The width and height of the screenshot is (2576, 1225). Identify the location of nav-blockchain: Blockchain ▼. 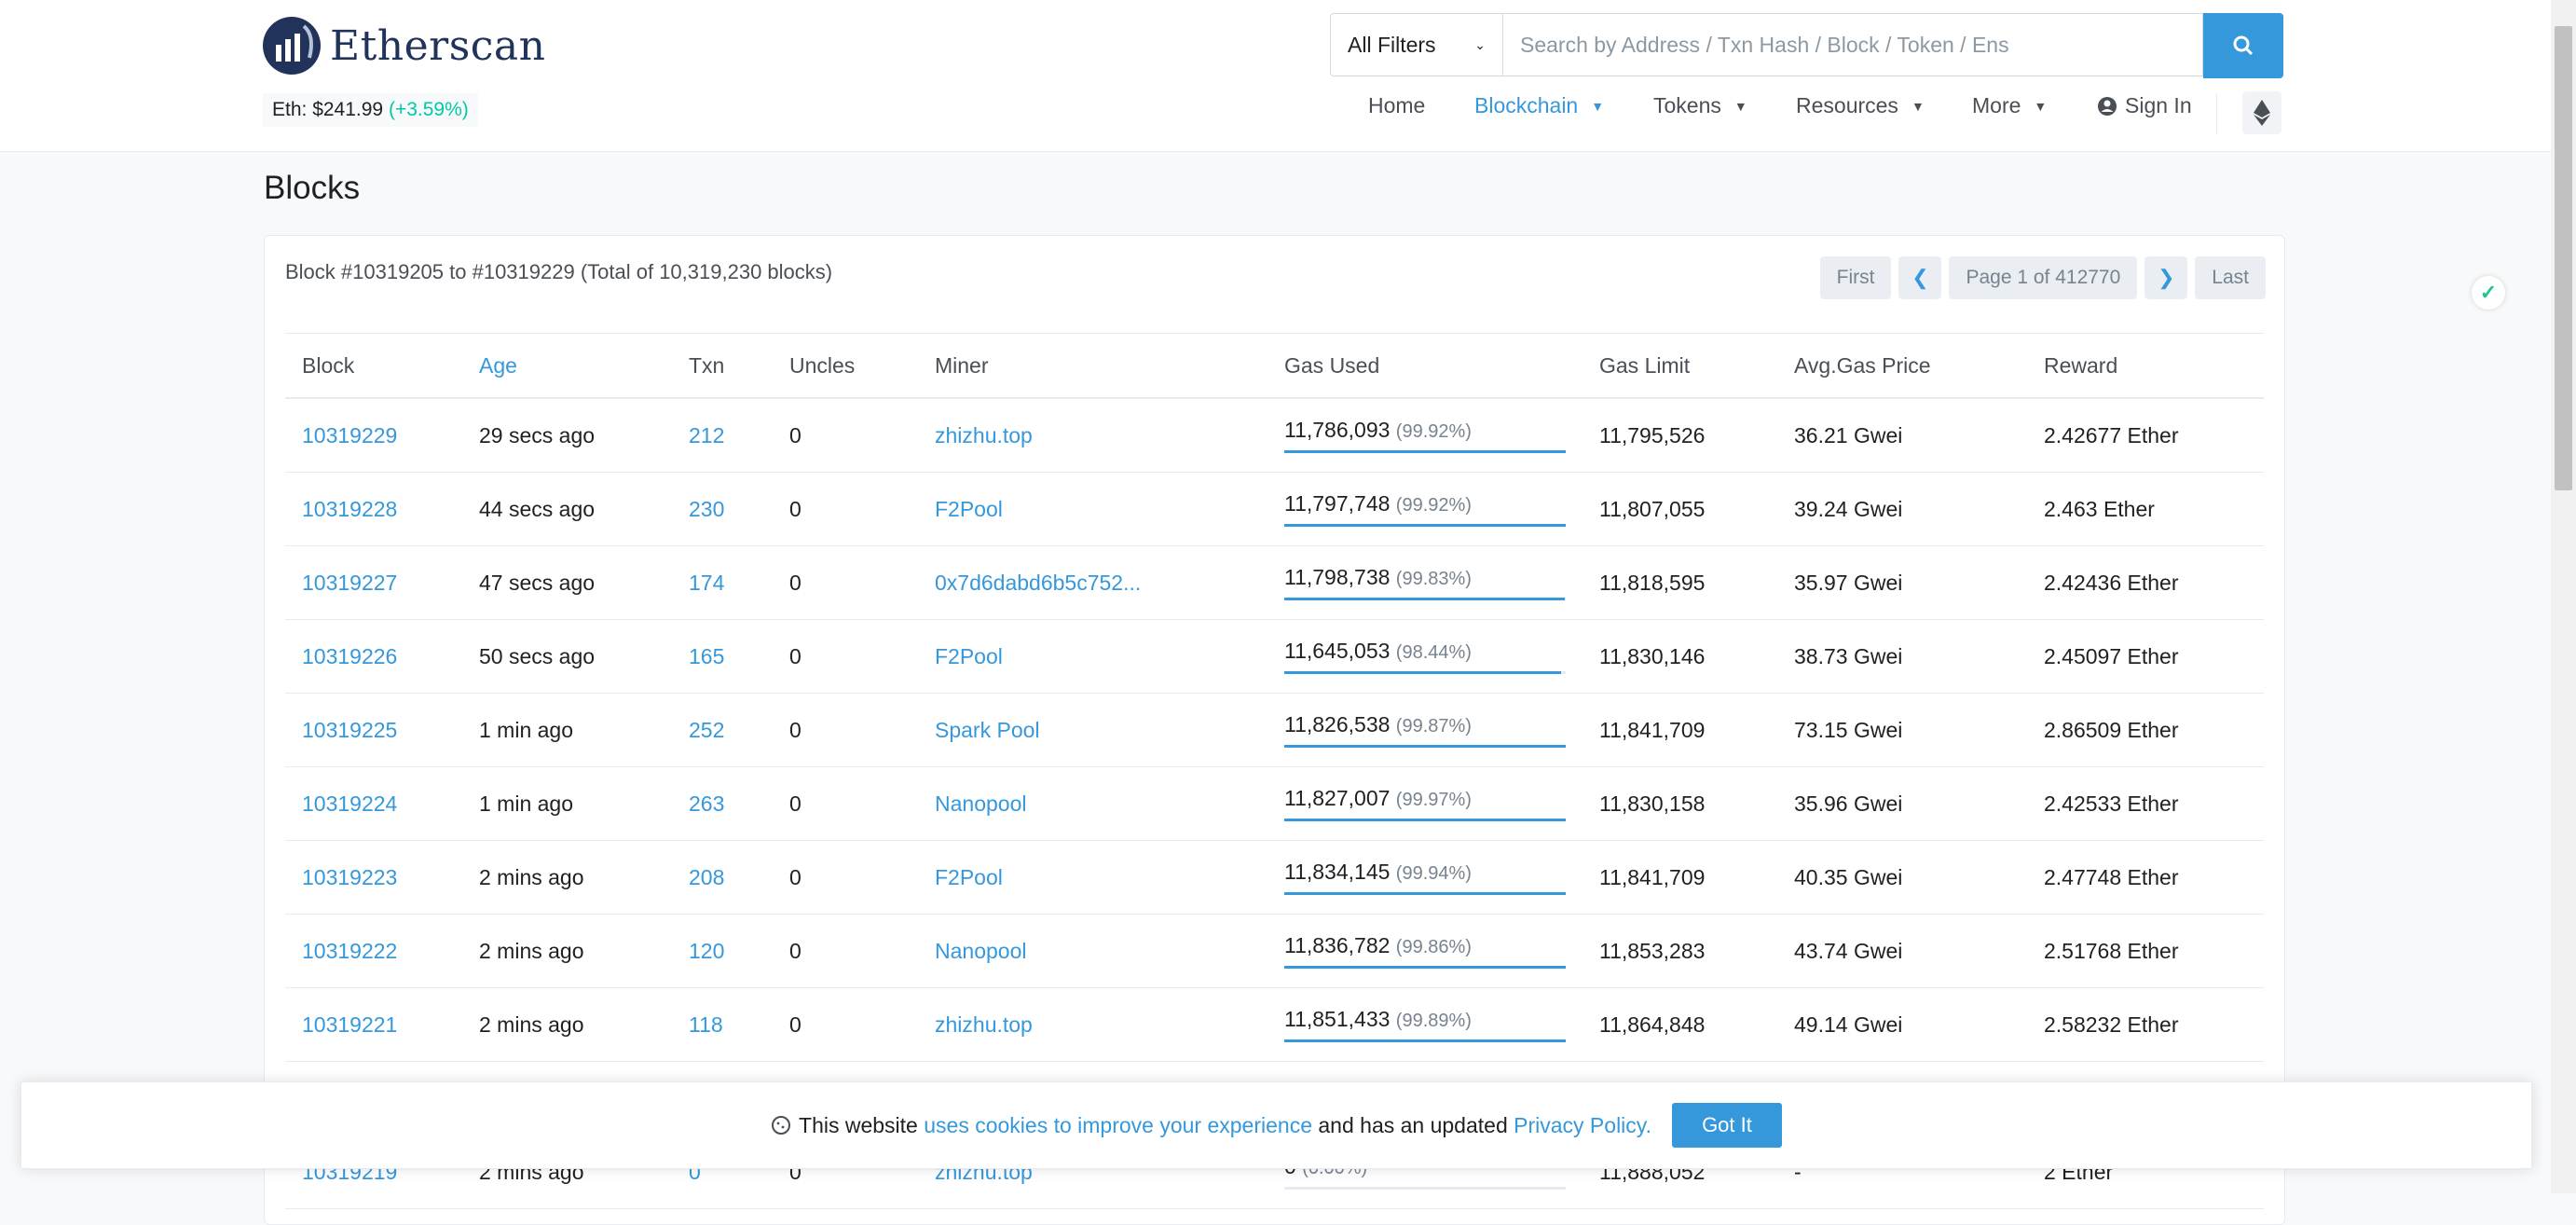
(1539, 105).